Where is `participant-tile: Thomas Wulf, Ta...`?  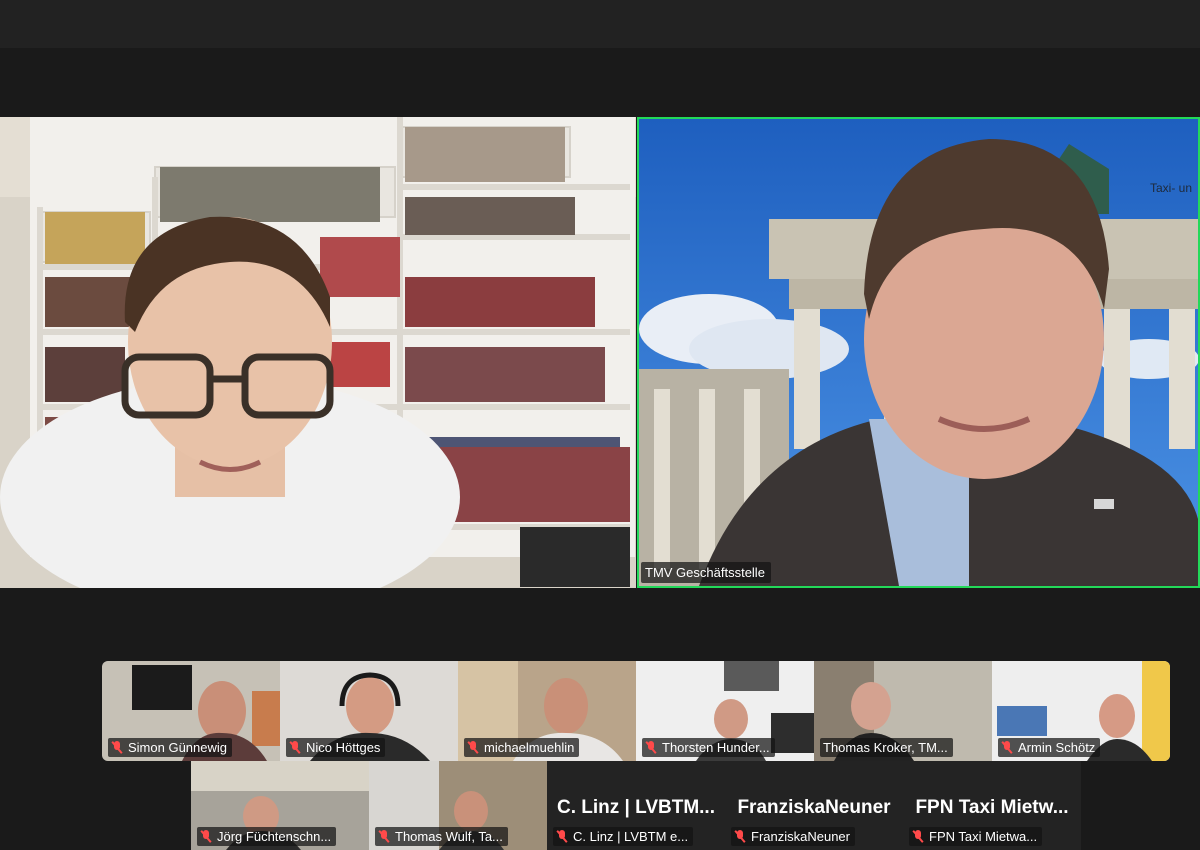
participant-tile: Thomas Wulf, Ta... is located at coordinates (458, 805).